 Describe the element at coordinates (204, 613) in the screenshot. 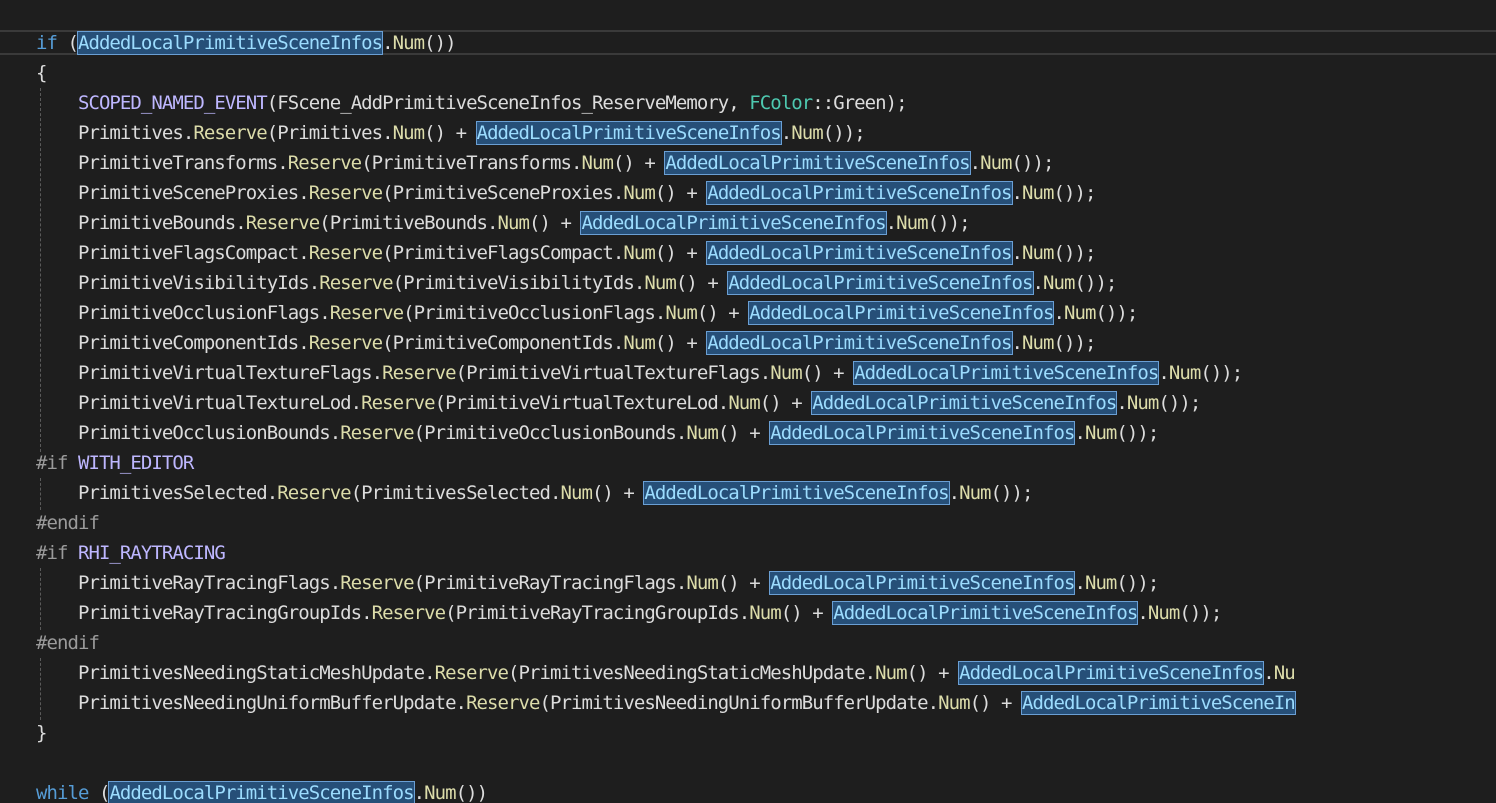

I see `code-token: PrimitiveRayTracingGroupIds.` at that location.